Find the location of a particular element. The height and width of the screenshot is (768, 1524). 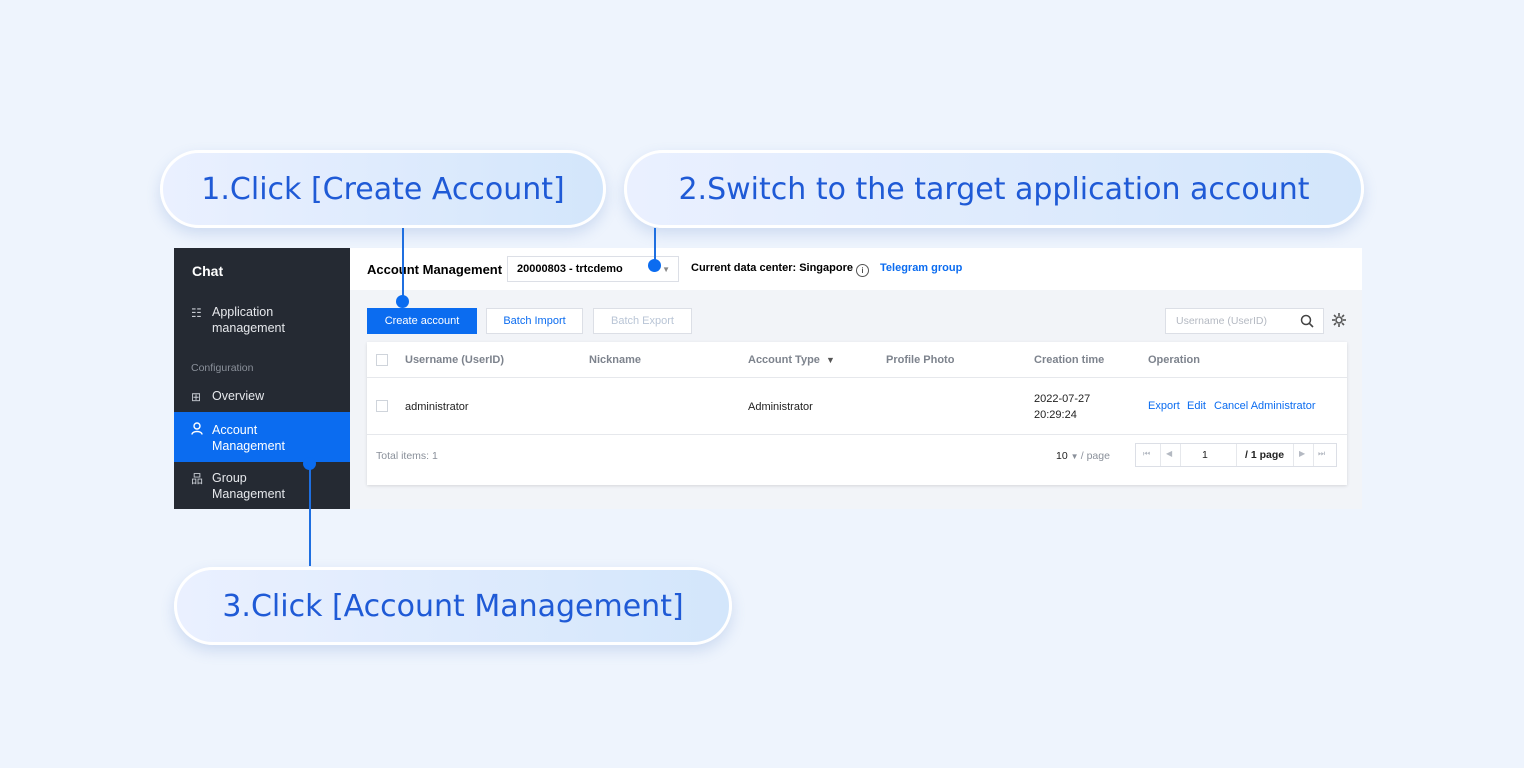

pagination: ⏮ ◀ 1 / 1 page ▶ ⏭ is located at coordinates (1236, 455).